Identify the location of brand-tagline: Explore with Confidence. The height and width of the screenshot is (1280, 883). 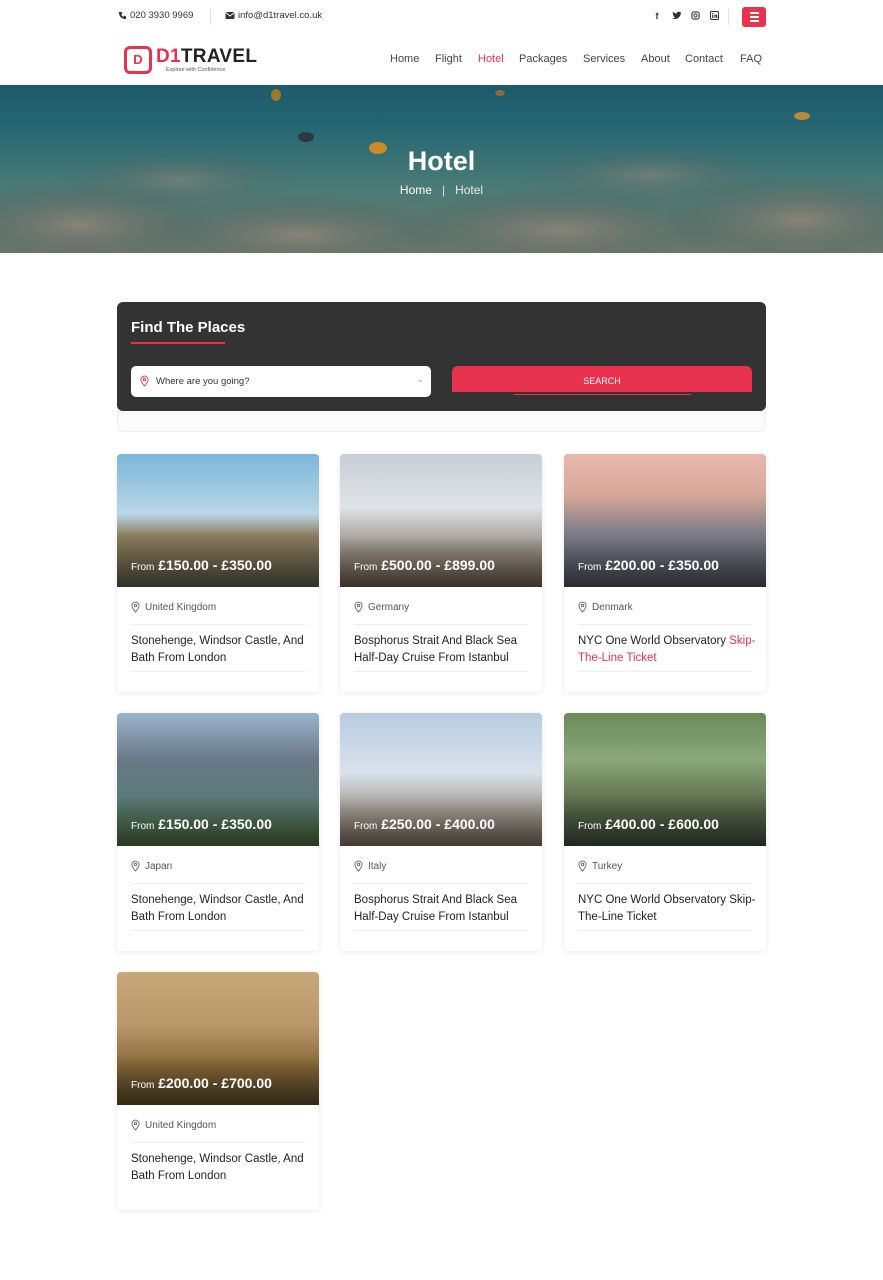
(196, 70).